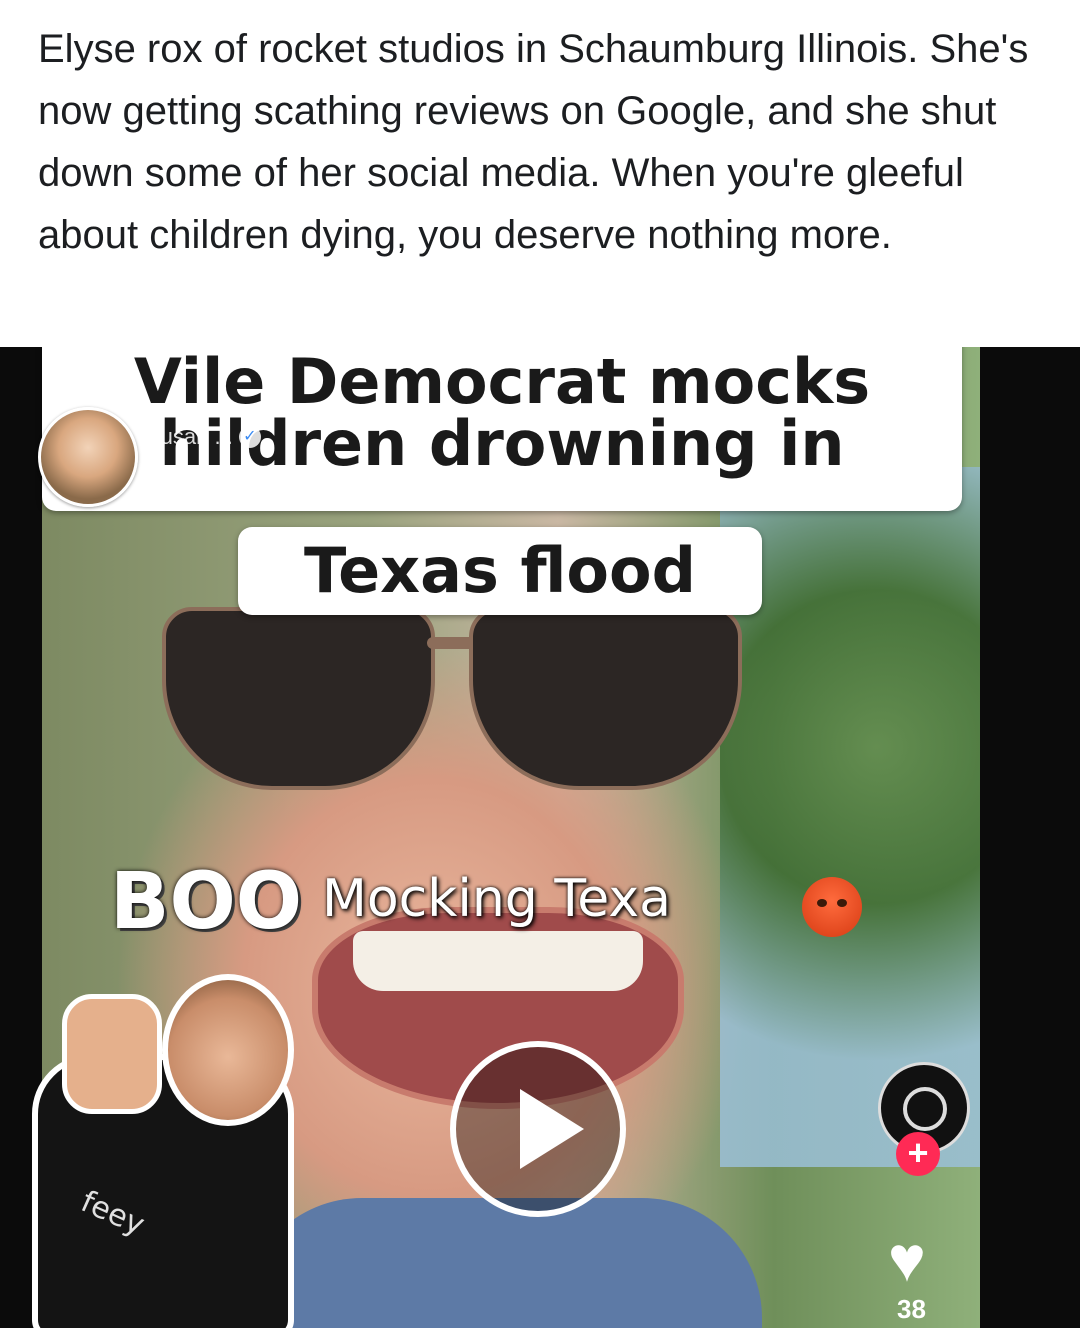  Describe the element at coordinates (88, 457) in the screenshot. I see `avatar` at that location.